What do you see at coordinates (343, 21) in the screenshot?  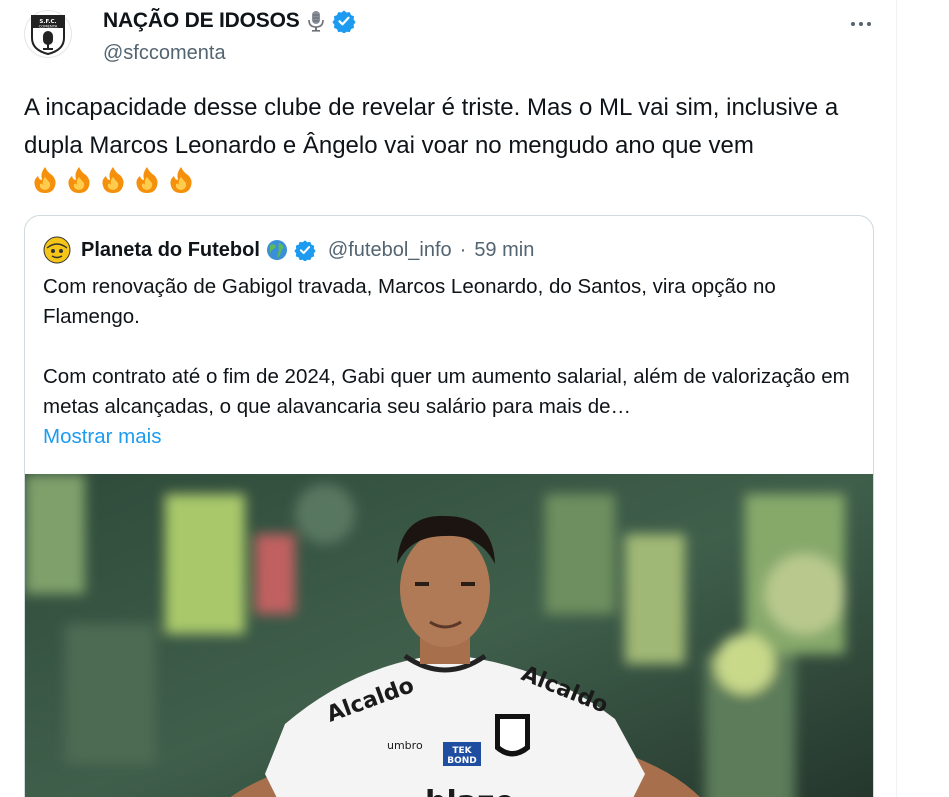 I see `verified-badge-icon` at bounding box center [343, 21].